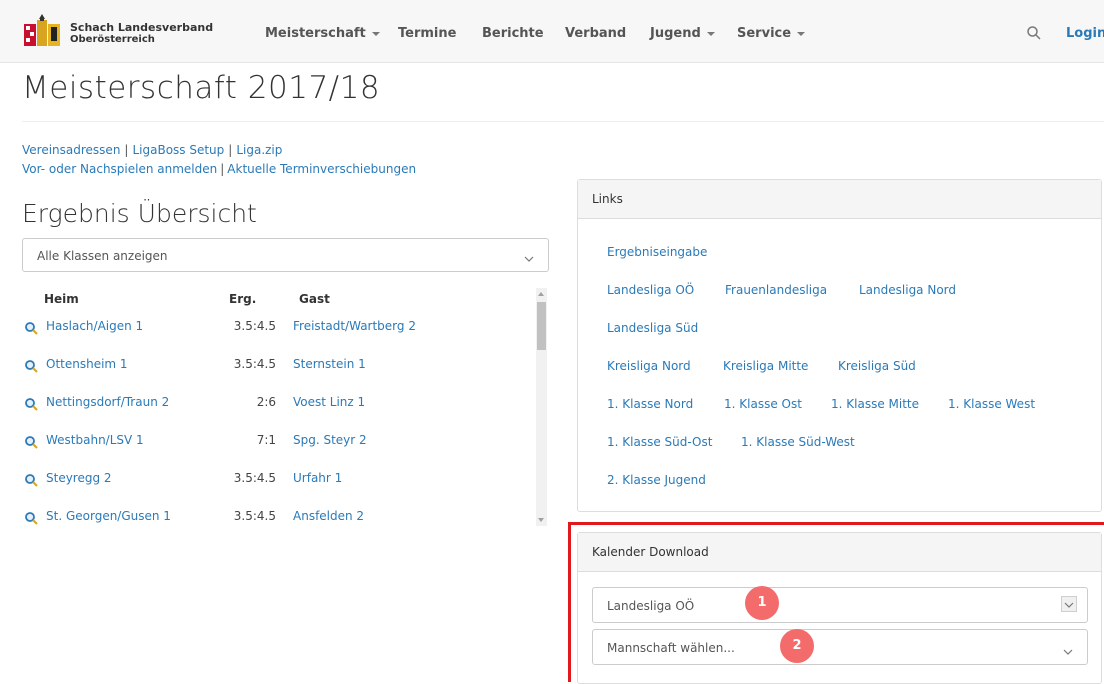 Image resolution: width=1104 pixels, height=684 pixels. Describe the element at coordinates (277, 368) in the screenshot. I see `table-row: Ottensheim 1 3.5:4.5 Sternstein 1` at that location.